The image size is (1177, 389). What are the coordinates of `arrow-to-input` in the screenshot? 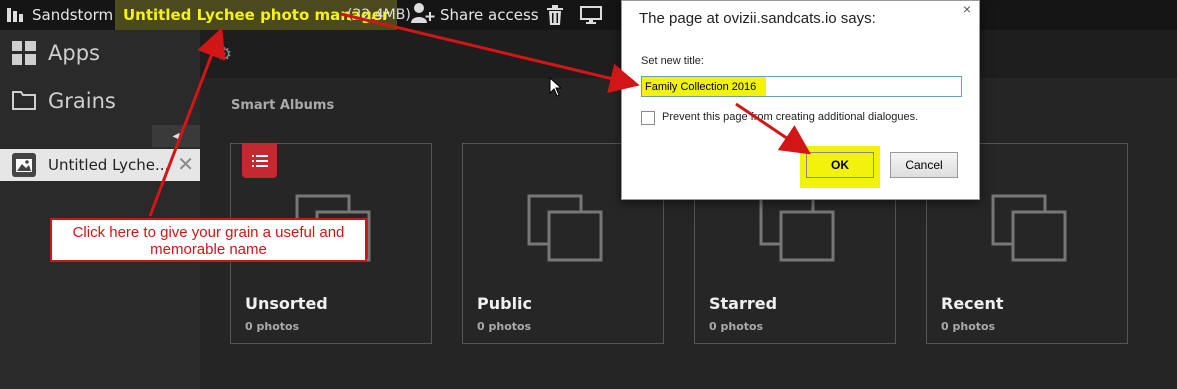 It's located at (490, 53).